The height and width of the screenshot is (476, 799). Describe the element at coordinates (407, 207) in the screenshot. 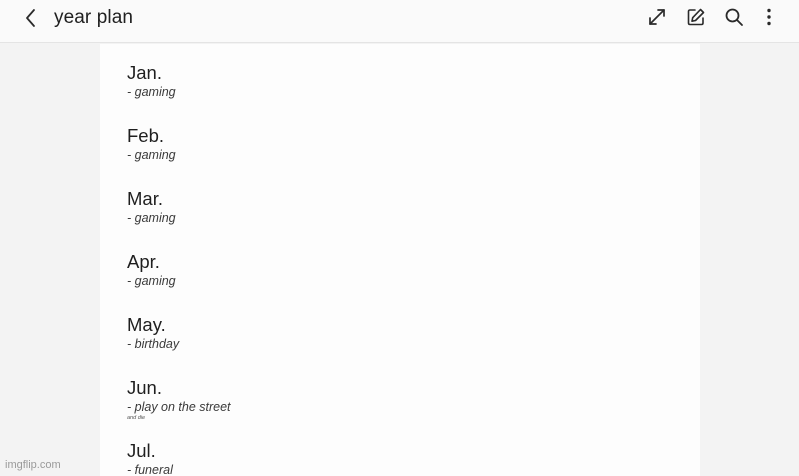

I see `month-section-mar: Mar. - gaming` at that location.